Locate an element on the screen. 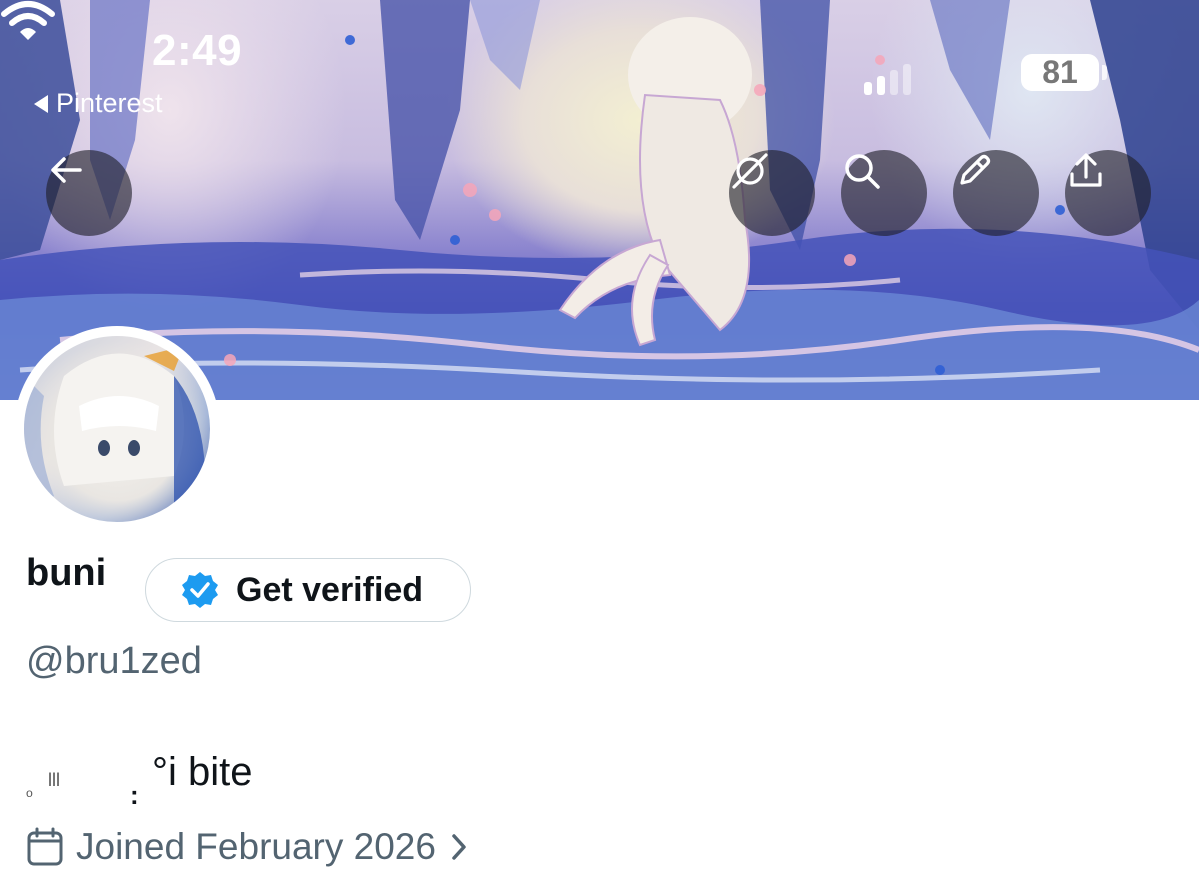  search-button is located at coordinates (884, 193).